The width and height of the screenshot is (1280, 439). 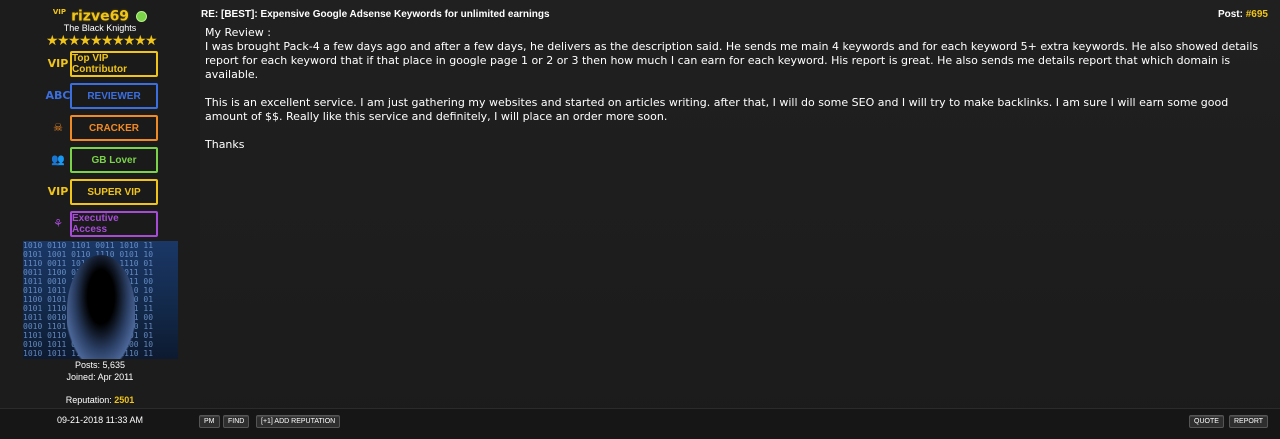 I want to click on award-badge: VIP SUPER VIP, so click(x=101, y=191).